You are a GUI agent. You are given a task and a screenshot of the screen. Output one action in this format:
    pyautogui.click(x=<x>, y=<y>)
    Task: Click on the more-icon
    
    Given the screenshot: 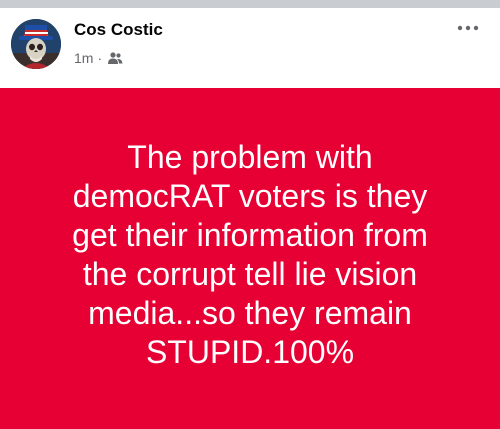 What is the action you would take?
    pyautogui.click(x=468, y=28)
    